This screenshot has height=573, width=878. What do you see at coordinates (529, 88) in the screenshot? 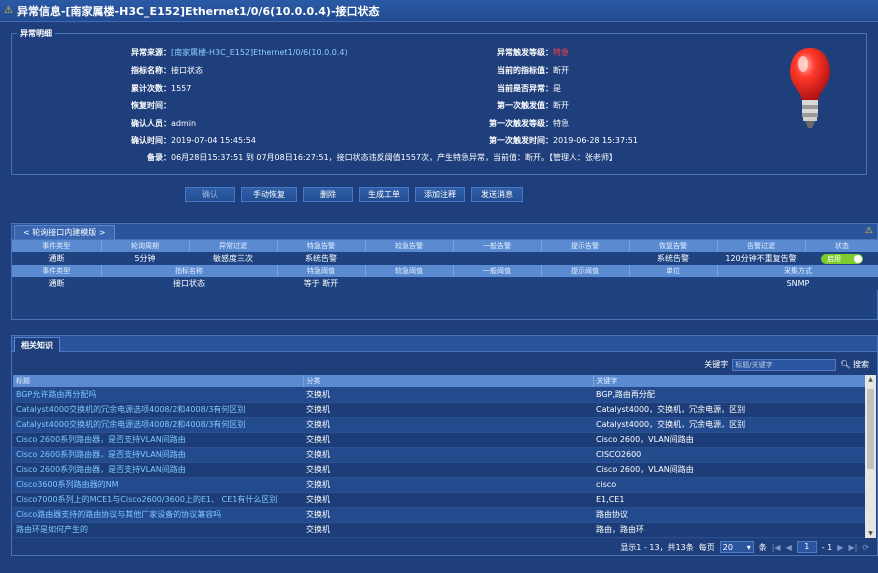
I see `field-is-abnormal: 当前是否异常：是` at bounding box center [529, 88].